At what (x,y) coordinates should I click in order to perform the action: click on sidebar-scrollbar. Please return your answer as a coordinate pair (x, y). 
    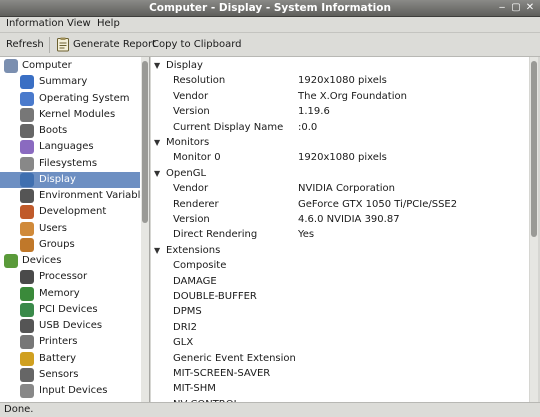
    Looking at the image, I should click on (145, 229).